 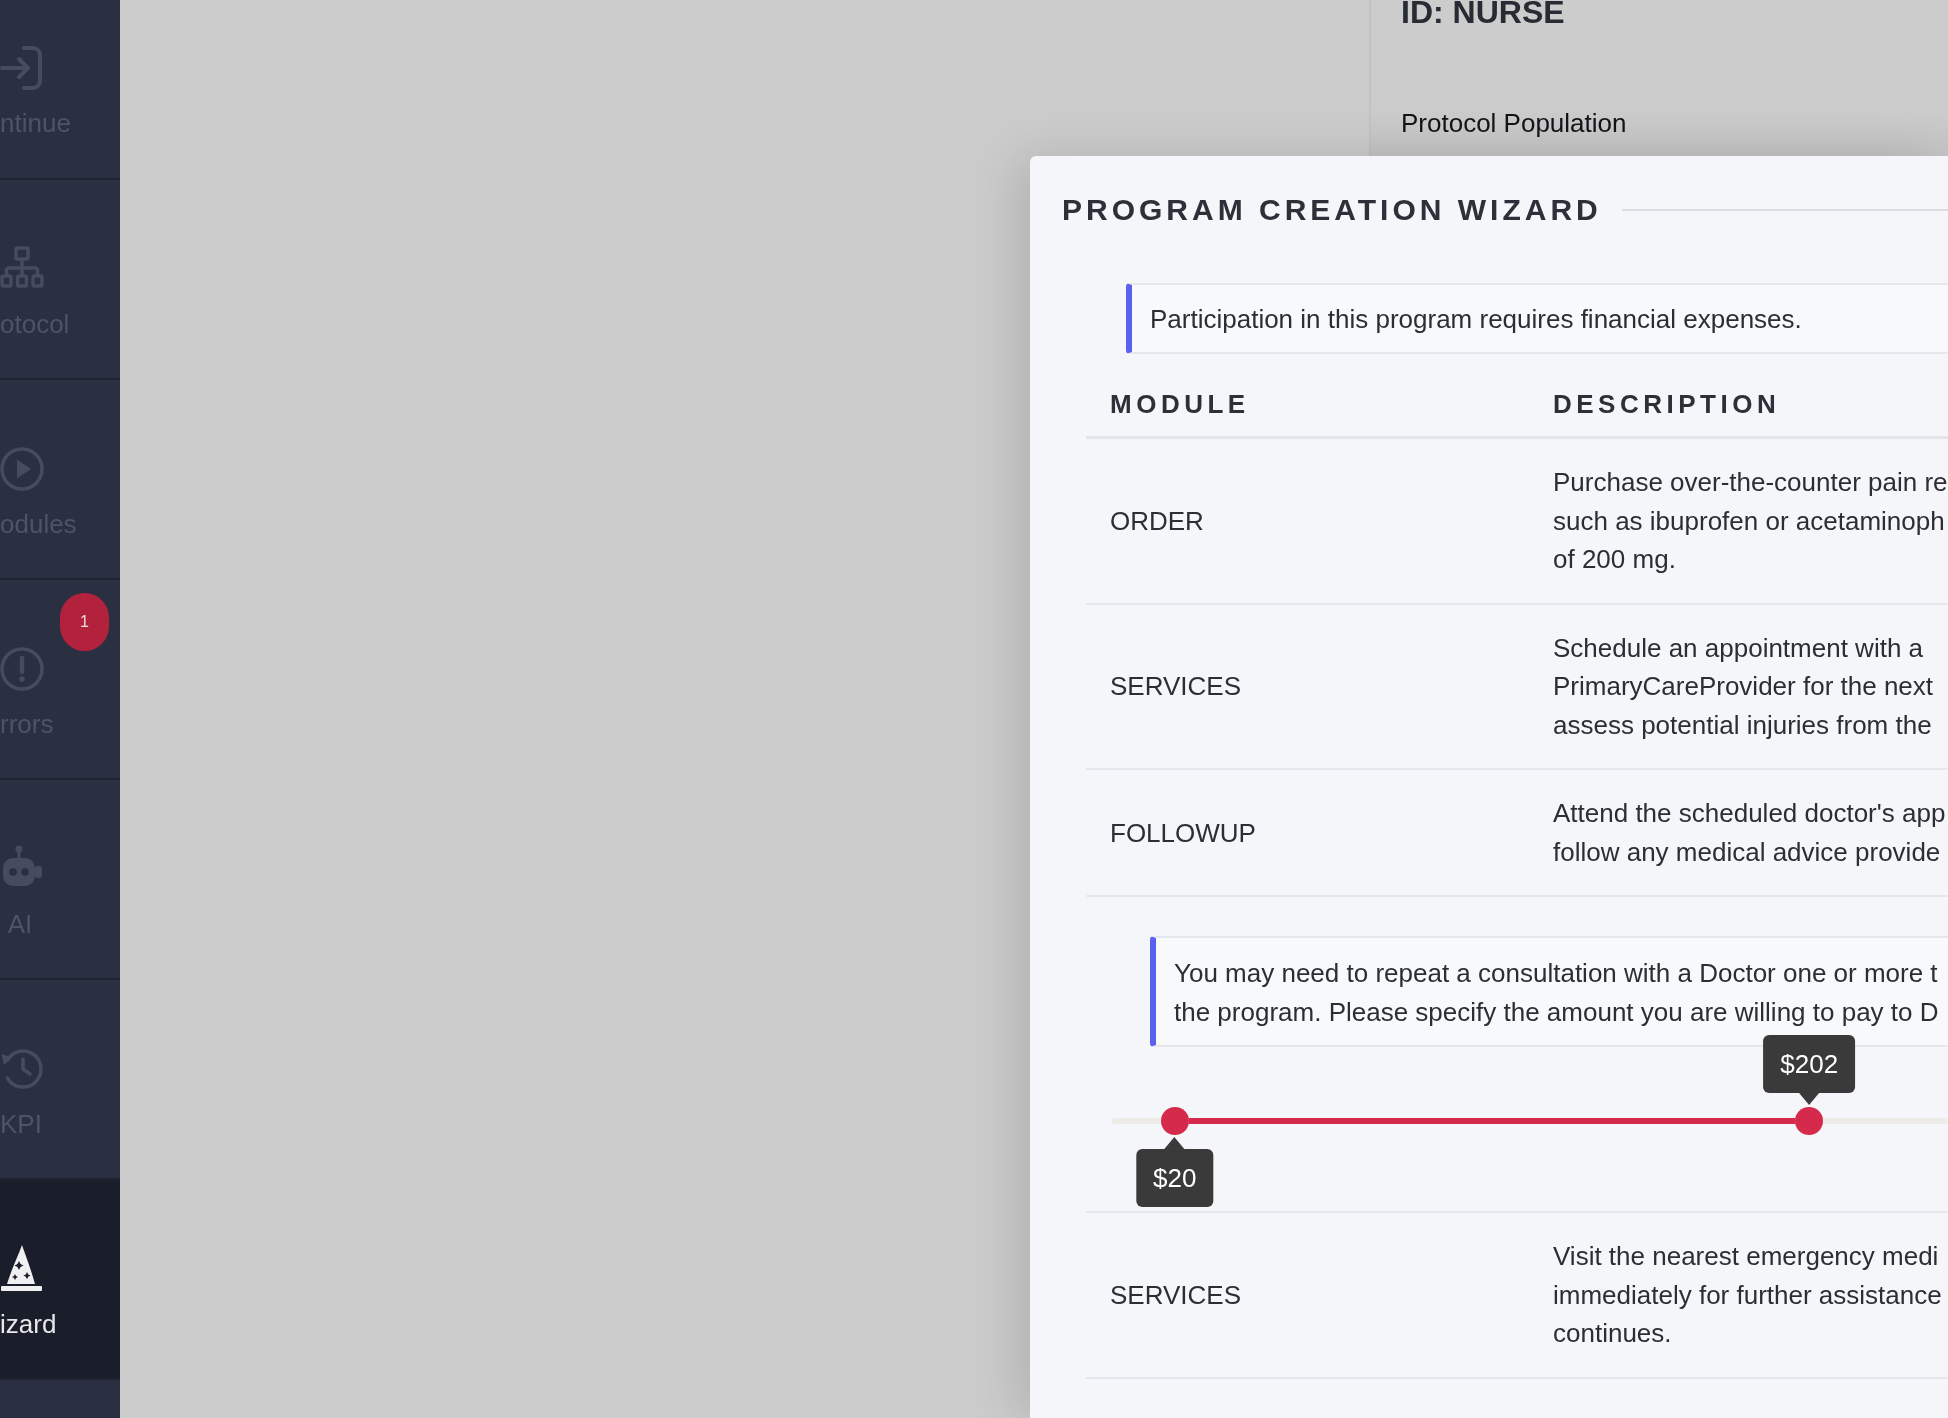 What do you see at coordinates (60, 1279) in the screenshot?
I see `sidebar-item: izard` at bounding box center [60, 1279].